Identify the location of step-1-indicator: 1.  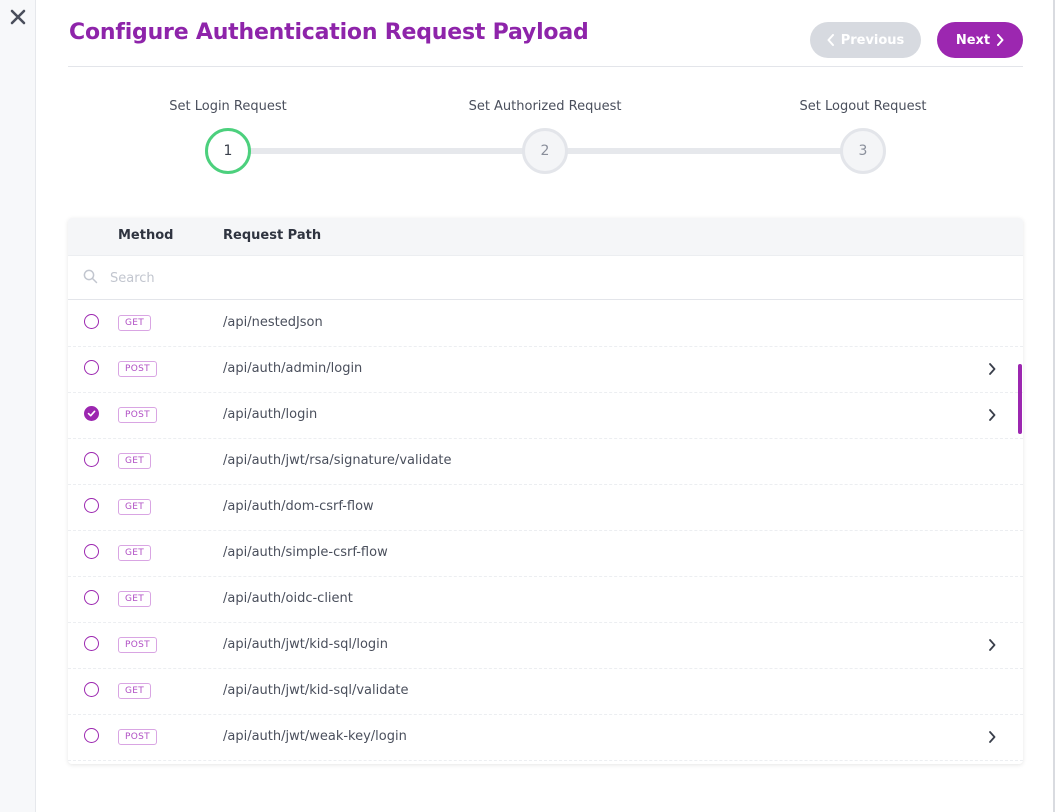
(228, 151).